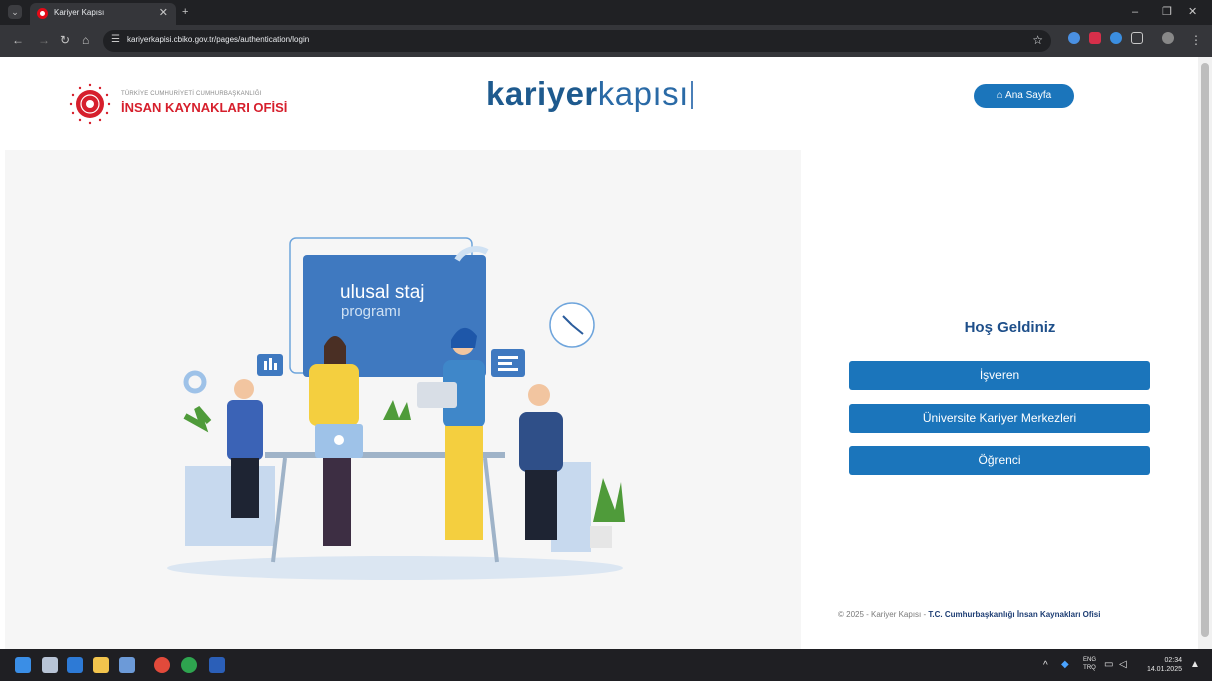 The height and width of the screenshot is (681, 1212). What do you see at coordinates (1065, 664) in the screenshot?
I see `tray-app-icon: ◆` at bounding box center [1065, 664].